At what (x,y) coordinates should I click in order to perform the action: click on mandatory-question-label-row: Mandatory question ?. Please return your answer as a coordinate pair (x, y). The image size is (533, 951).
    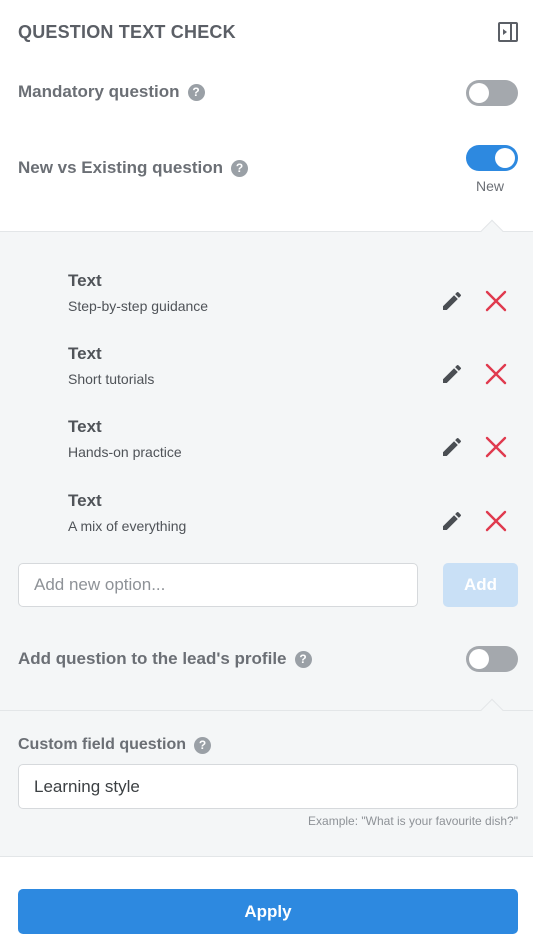
    Looking at the image, I should click on (111, 92).